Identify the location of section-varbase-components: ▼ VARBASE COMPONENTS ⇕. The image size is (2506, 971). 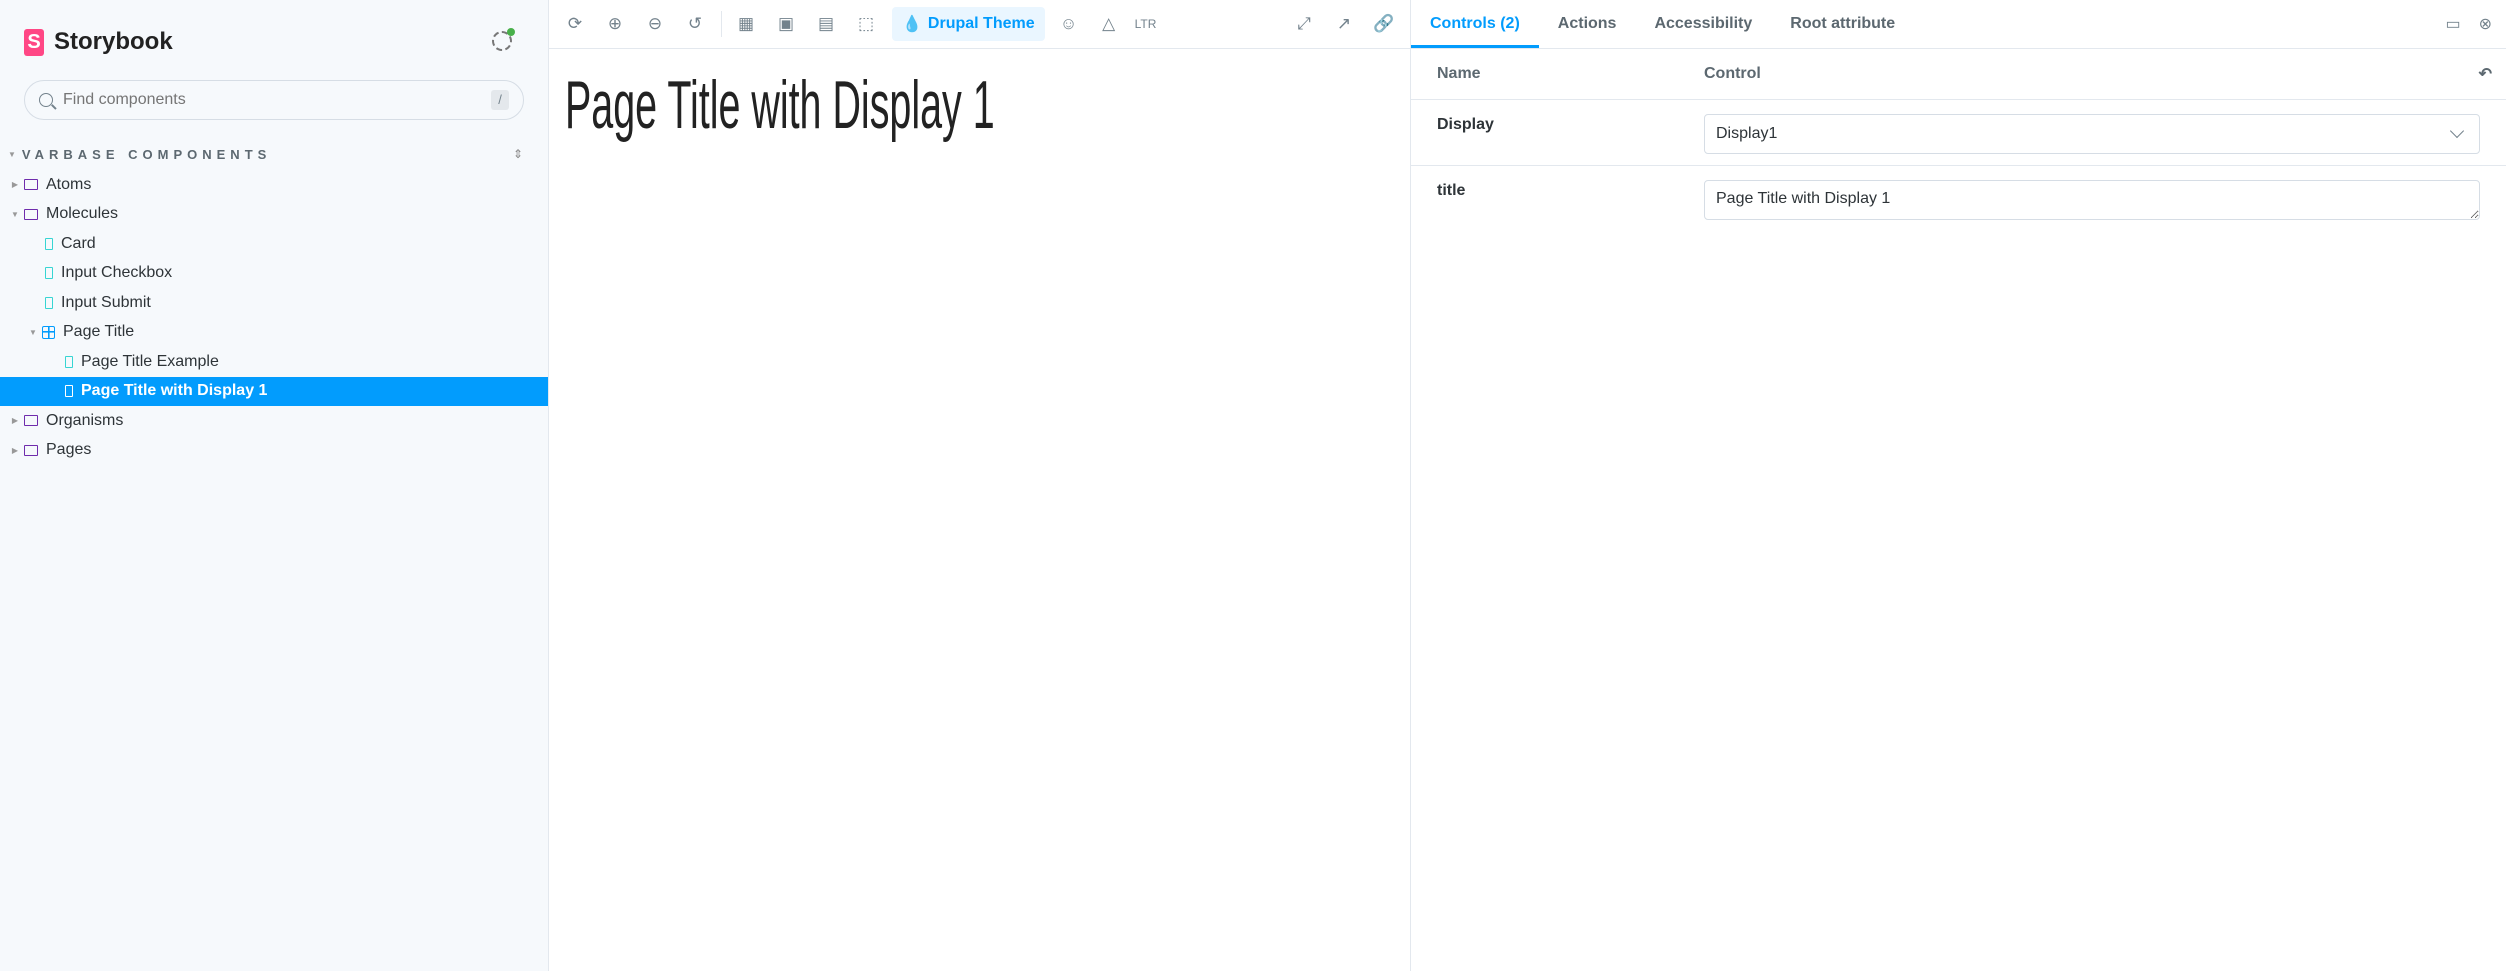
(265, 154).